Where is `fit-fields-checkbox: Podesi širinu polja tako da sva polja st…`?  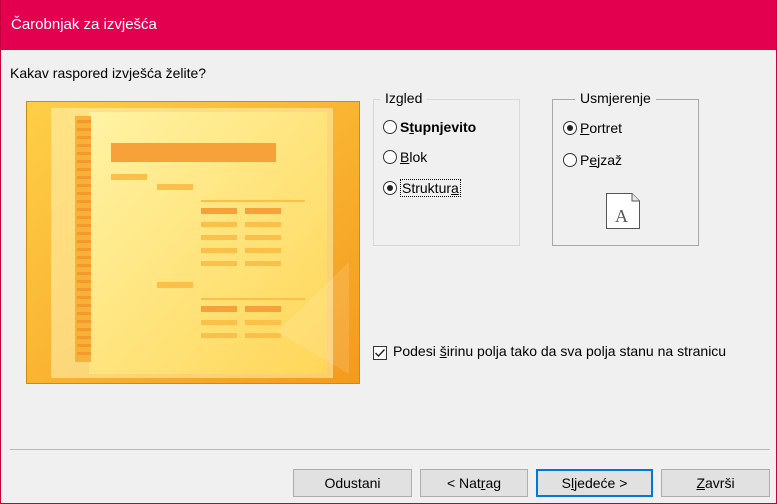
fit-fields-checkbox: Podesi širinu polja tako da sva polja st… is located at coordinates (558, 351).